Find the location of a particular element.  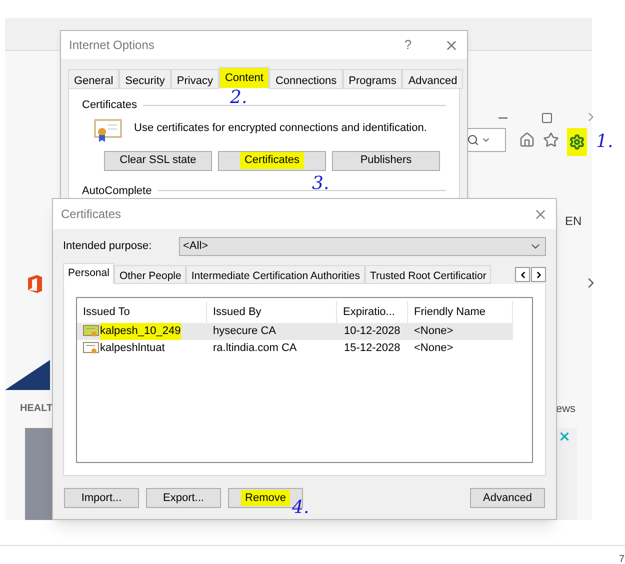

dialog-button: Advanced is located at coordinates (507, 498).